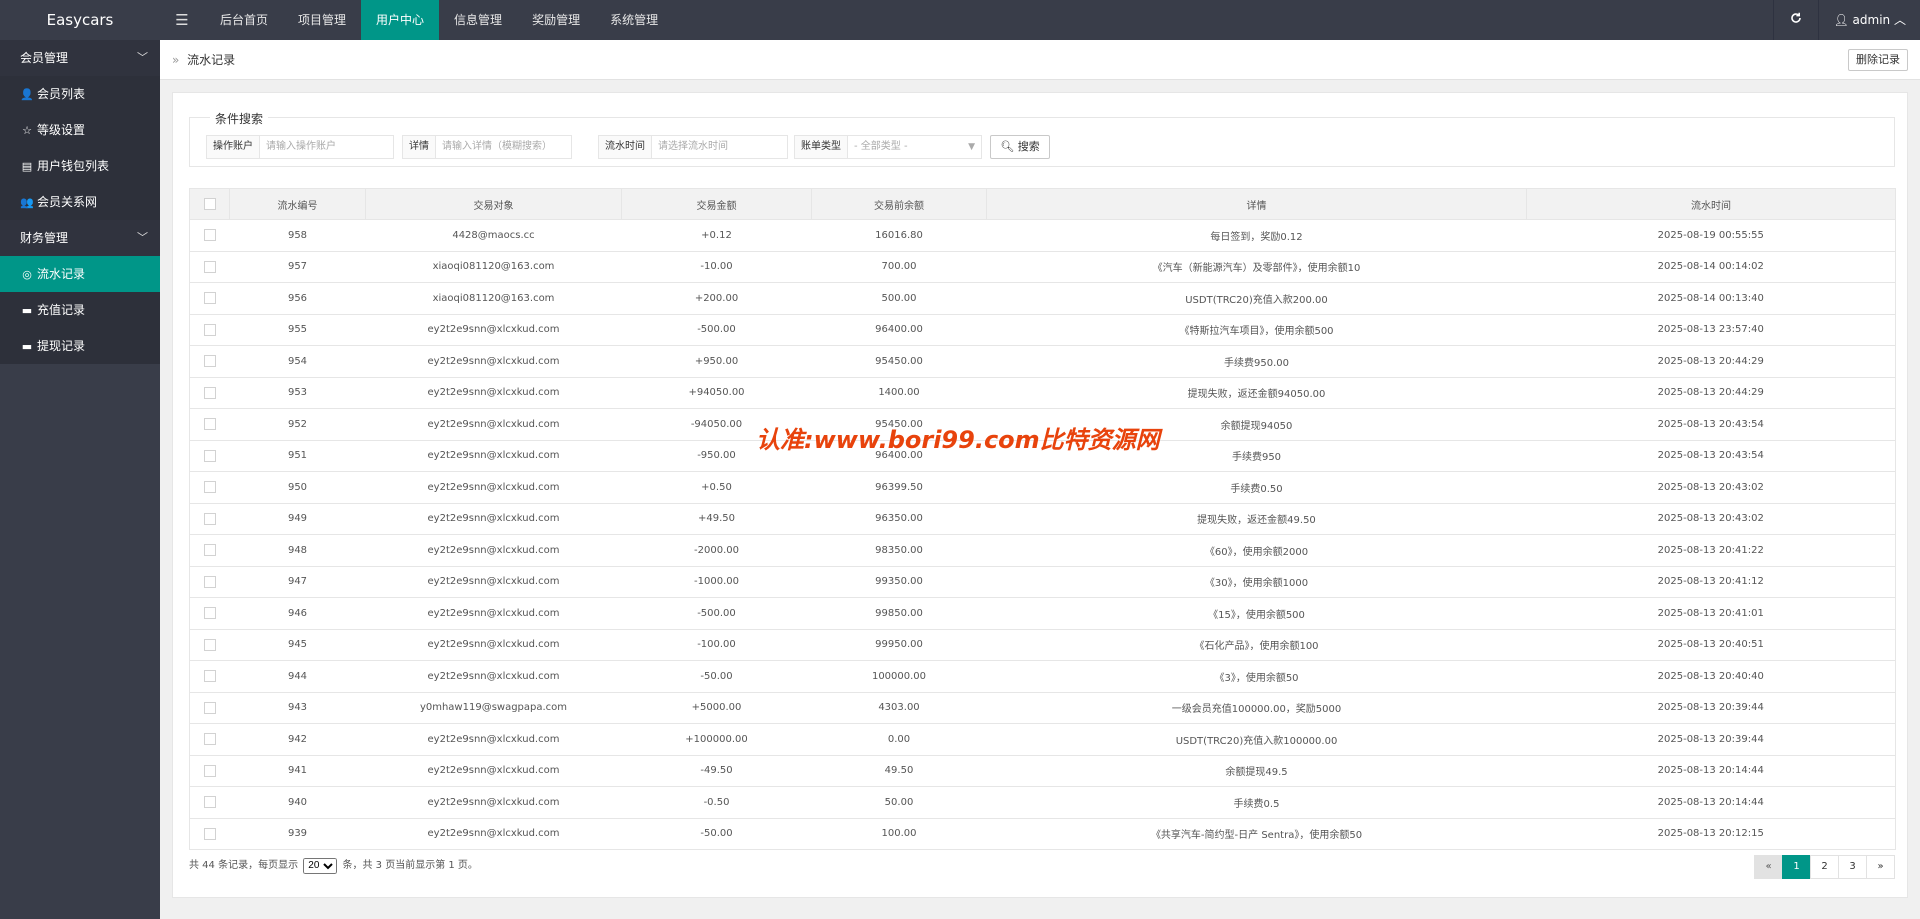 This screenshot has height=919, width=1920. What do you see at coordinates (320, 865) in the screenshot?
I see `page-size-select: 20` at bounding box center [320, 865].